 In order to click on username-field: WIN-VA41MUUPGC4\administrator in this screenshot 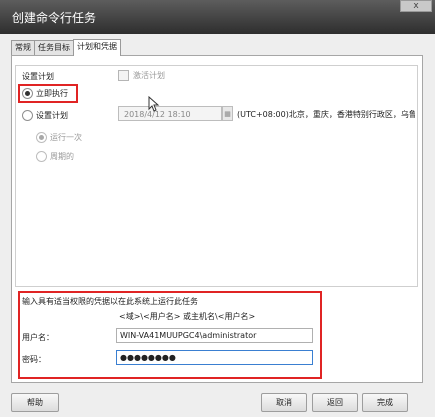, I will do `click(214, 335)`.